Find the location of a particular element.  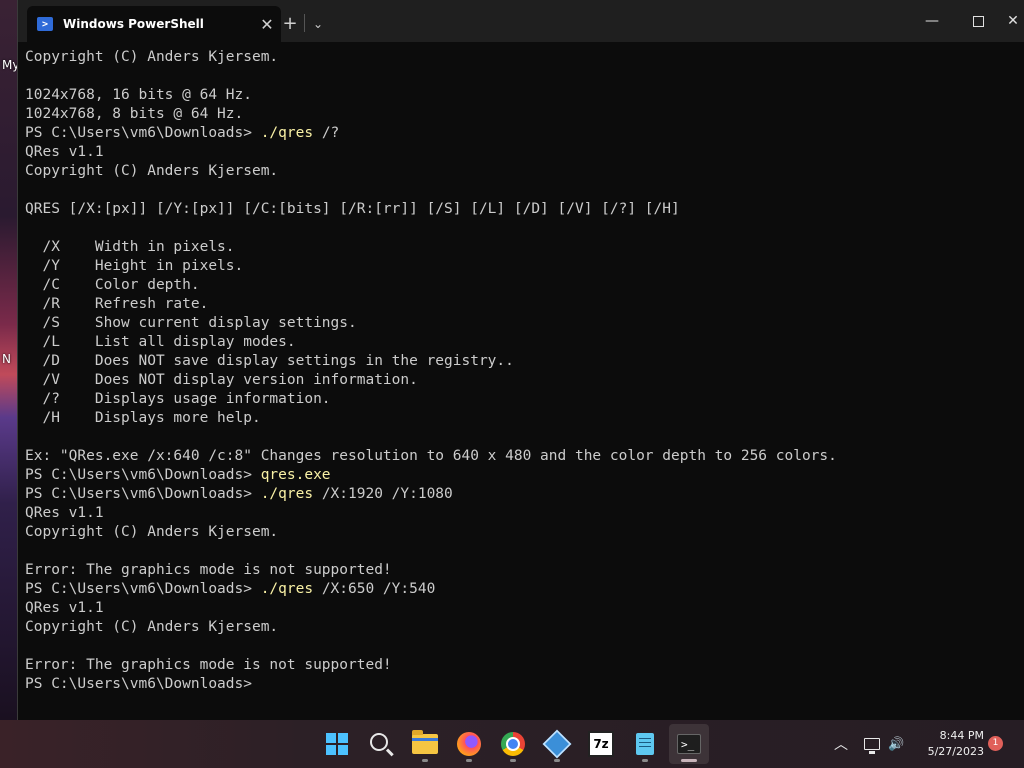

minimize-button: — is located at coordinates (932, 21).